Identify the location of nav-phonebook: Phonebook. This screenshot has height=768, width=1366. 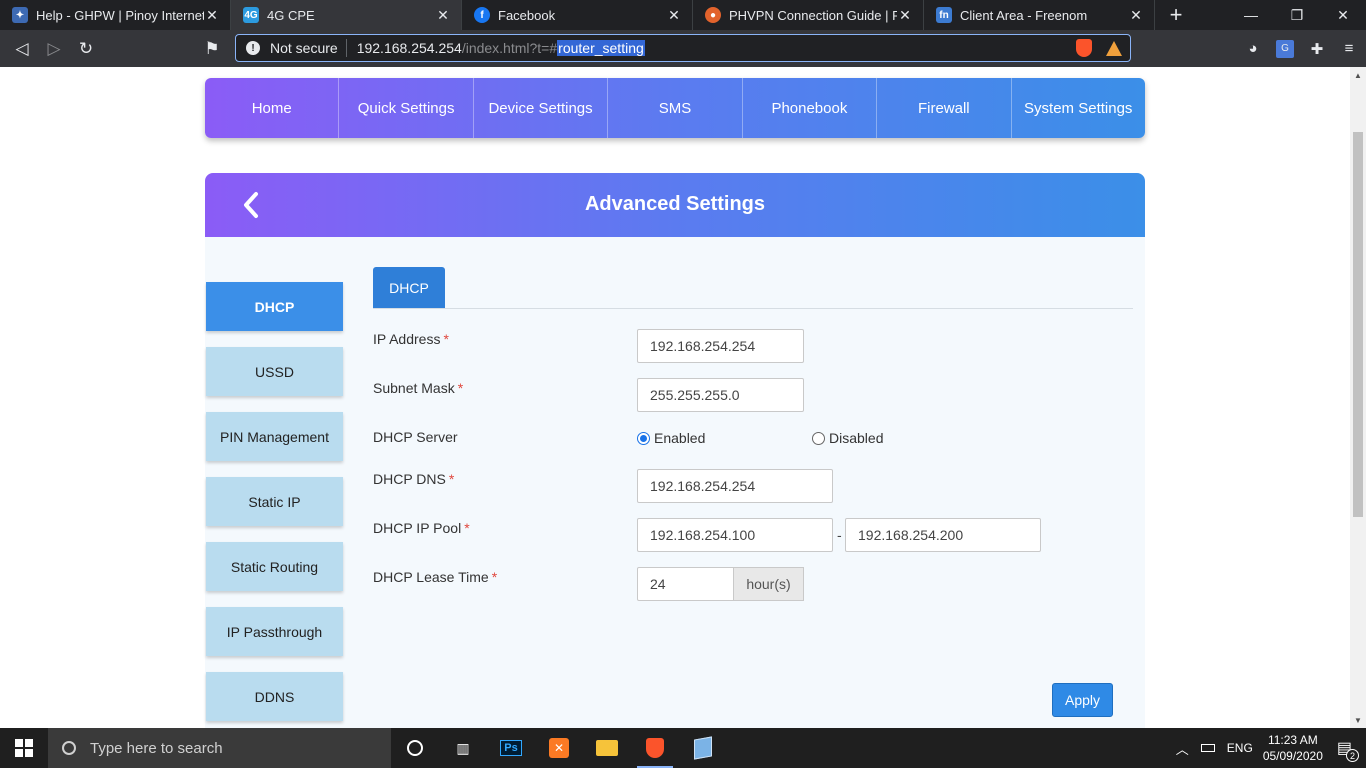
(810, 108).